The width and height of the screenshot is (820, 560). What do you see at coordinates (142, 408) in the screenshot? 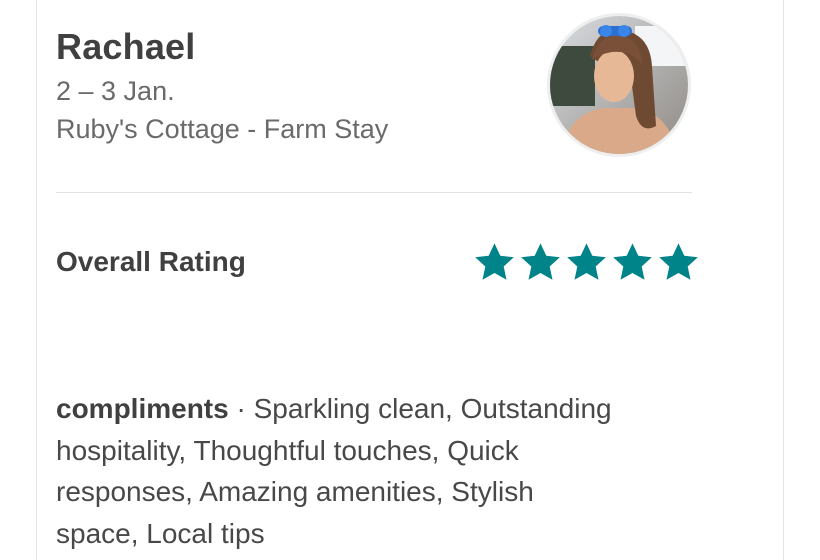
I see `compliments-heading: compliments` at bounding box center [142, 408].